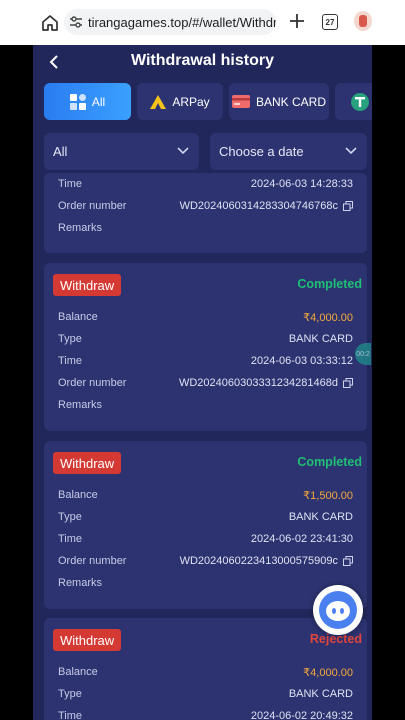 Image resolution: width=405 pixels, height=720 pixels. I want to click on bank-card-icon, so click(240, 101).